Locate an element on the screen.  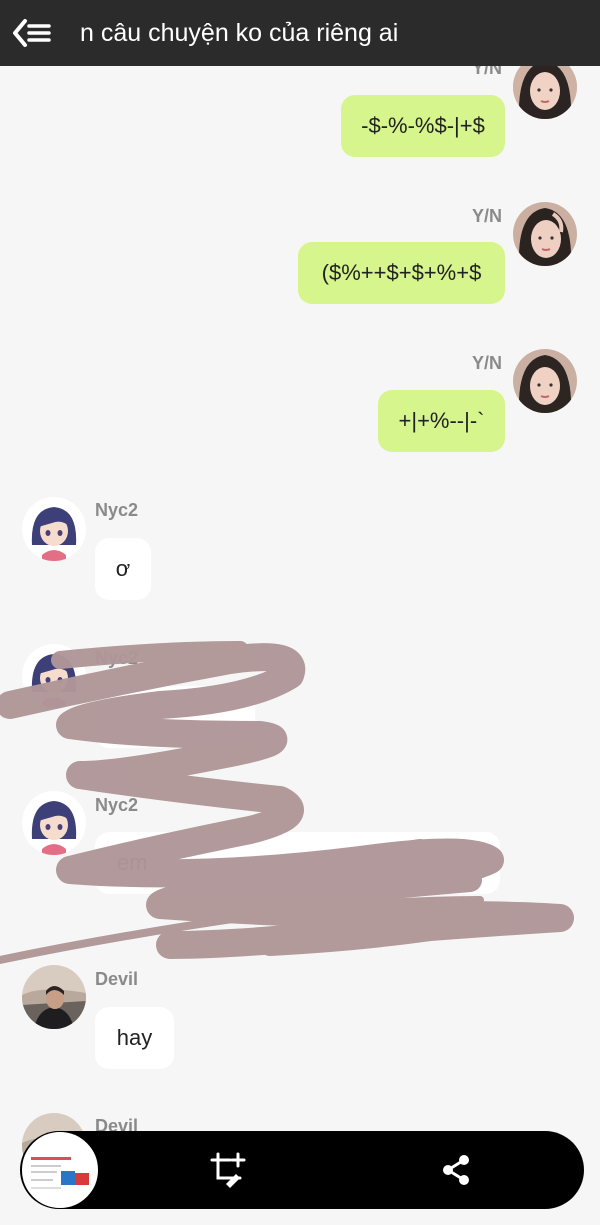
back-button is located at coordinates (33, 33).